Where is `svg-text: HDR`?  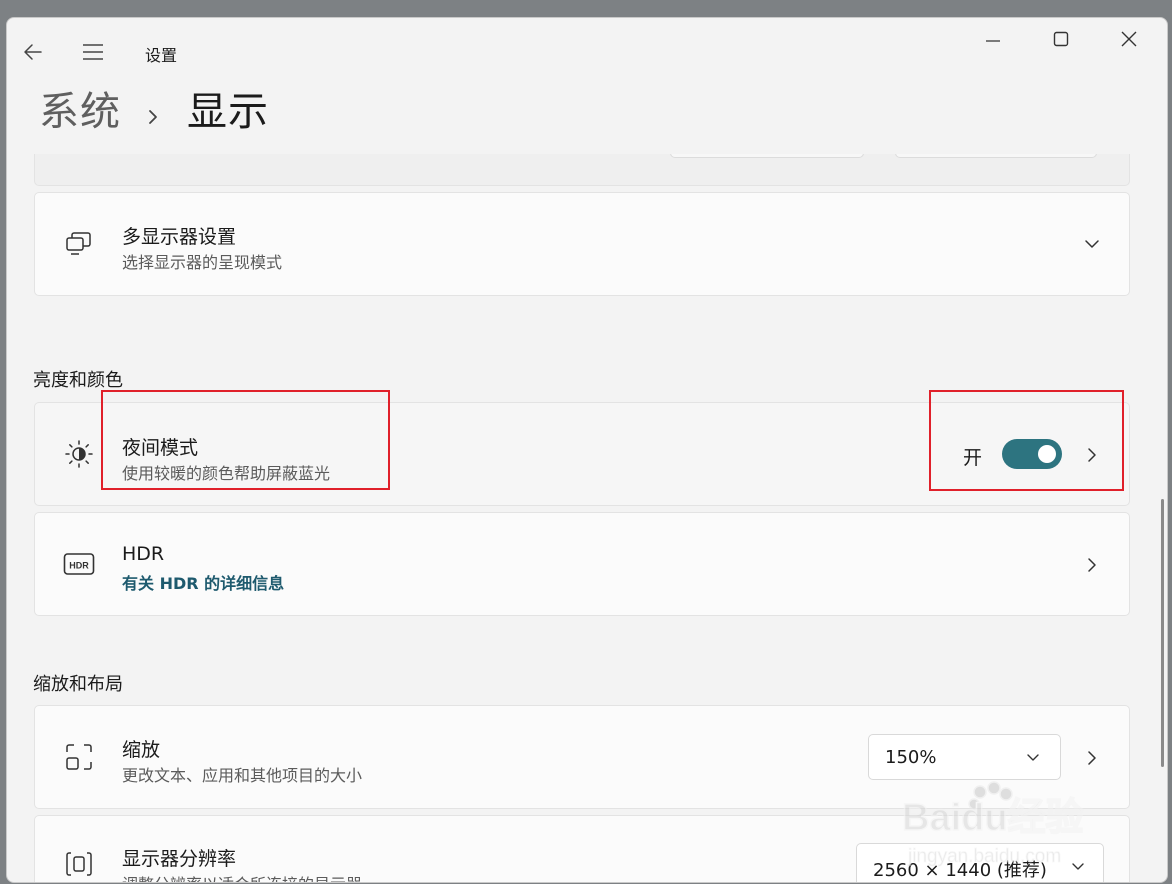
svg-text: HDR is located at coordinates (79, 566).